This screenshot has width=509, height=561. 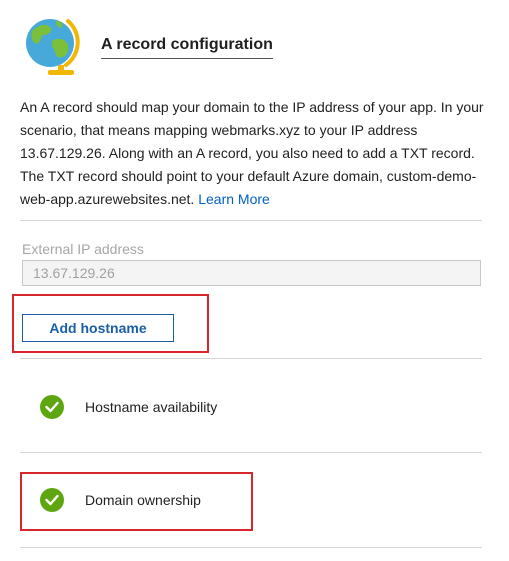 I want to click on ip-address-label: External IP address, so click(x=83, y=249).